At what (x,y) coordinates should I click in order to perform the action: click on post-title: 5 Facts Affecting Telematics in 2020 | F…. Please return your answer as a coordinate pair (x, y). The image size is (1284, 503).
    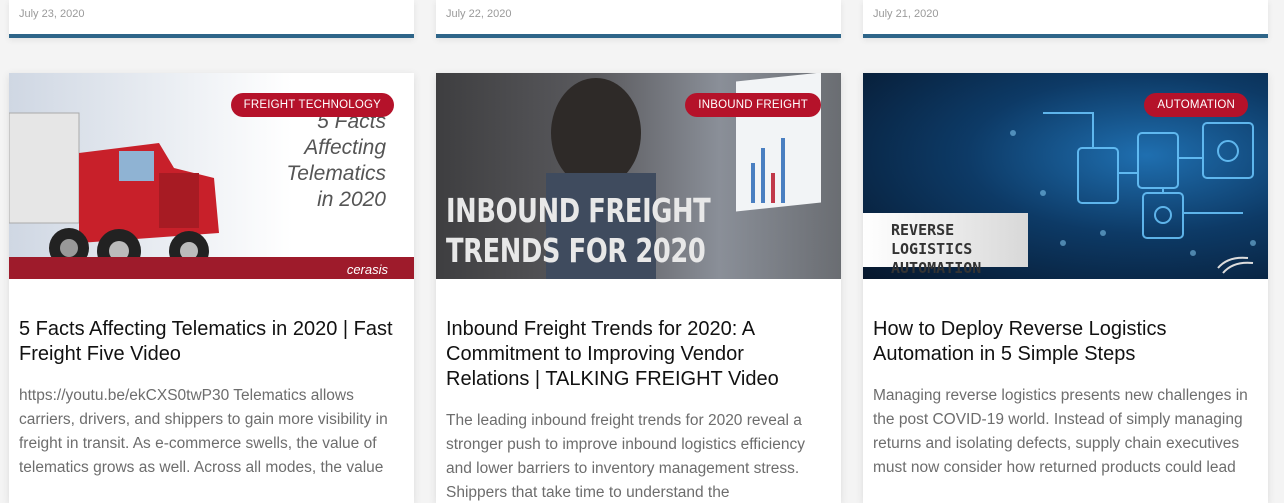
    Looking at the image, I should click on (211, 342).